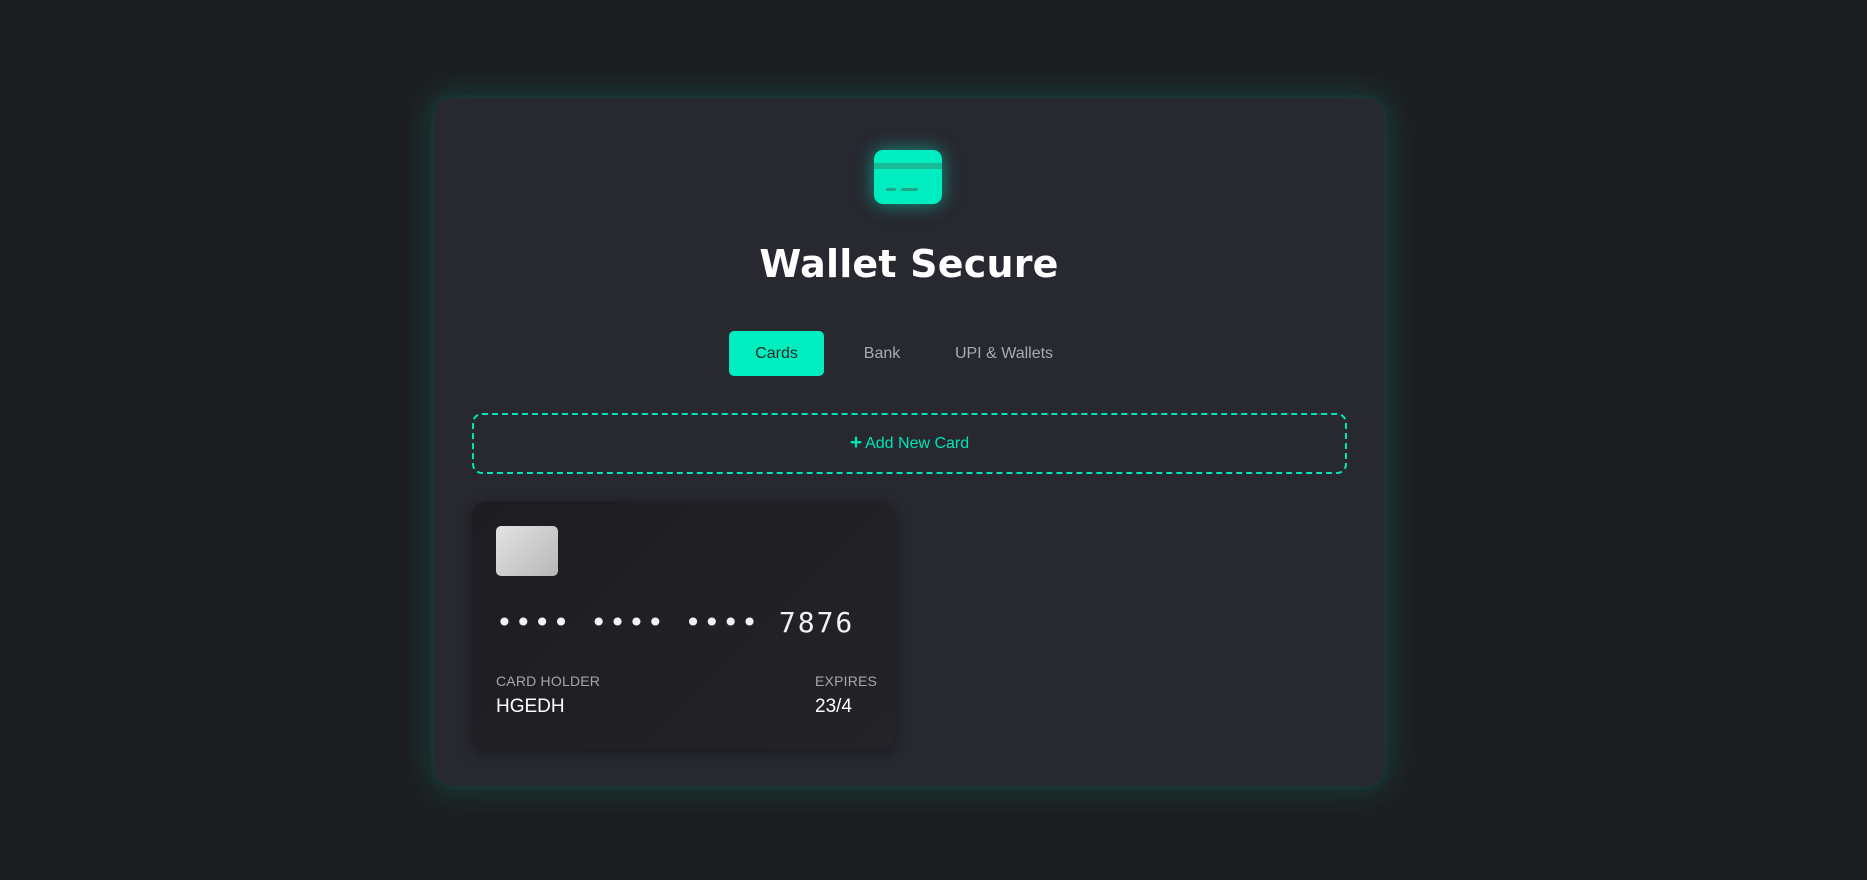 This screenshot has width=1867, height=880. What do you see at coordinates (548, 681) in the screenshot?
I see `card-holder-label: CARD HOLDER` at bounding box center [548, 681].